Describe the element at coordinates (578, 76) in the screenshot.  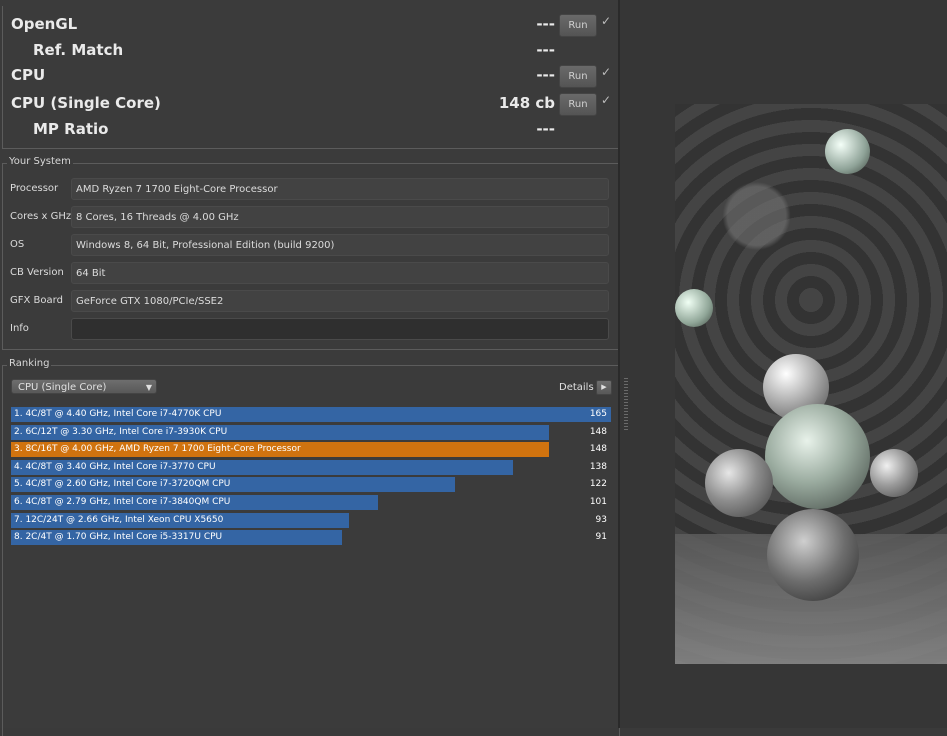
I see `run-cpu-button: Run` at that location.